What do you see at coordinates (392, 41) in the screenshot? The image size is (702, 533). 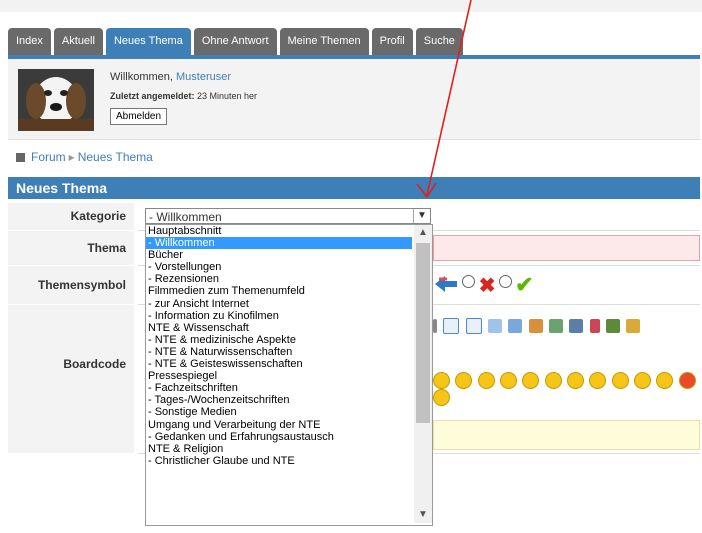 I see `tab-profil: Profil` at bounding box center [392, 41].